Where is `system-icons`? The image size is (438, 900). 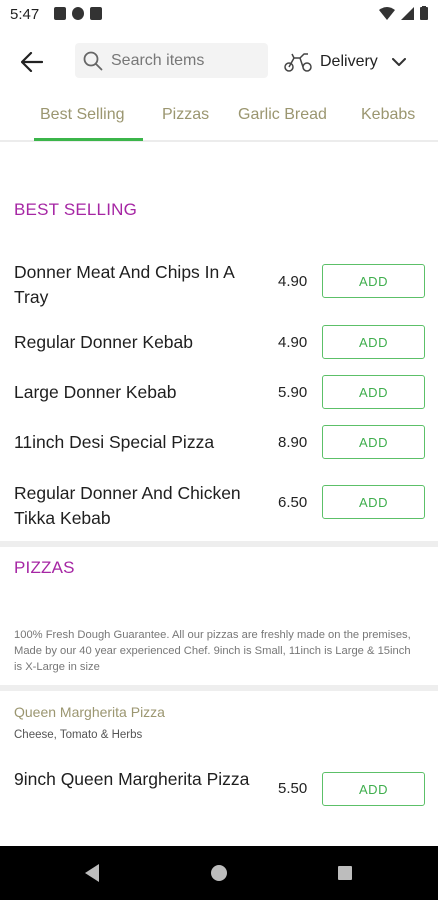
system-icons is located at coordinates (403, 13).